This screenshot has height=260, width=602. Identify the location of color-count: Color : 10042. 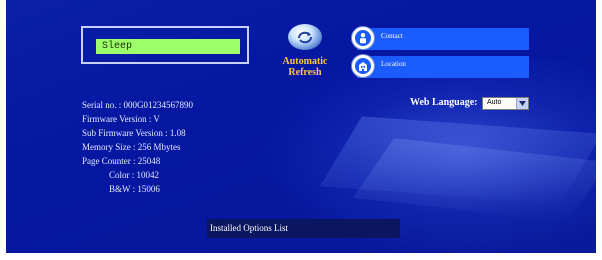
(134, 175).